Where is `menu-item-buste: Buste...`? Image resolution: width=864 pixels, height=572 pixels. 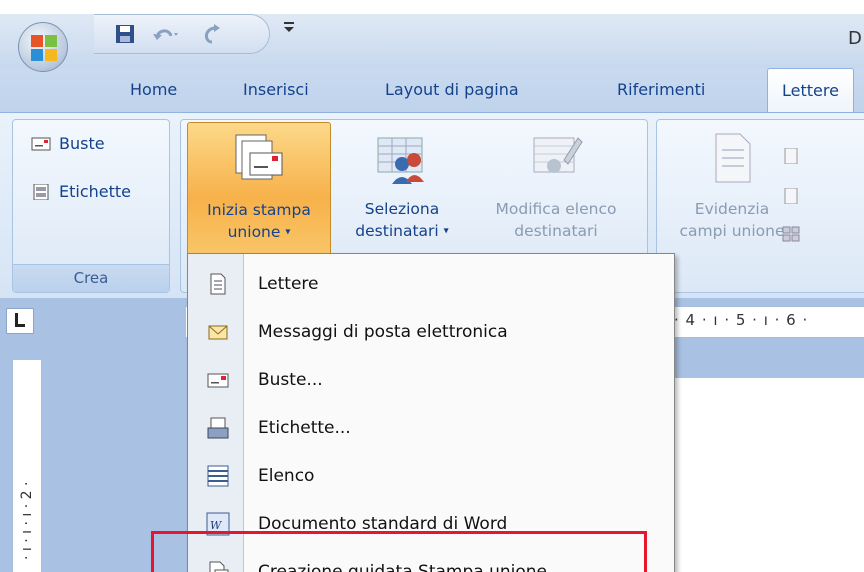
menu-item-buste: Buste... is located at coordinates (431, 380).